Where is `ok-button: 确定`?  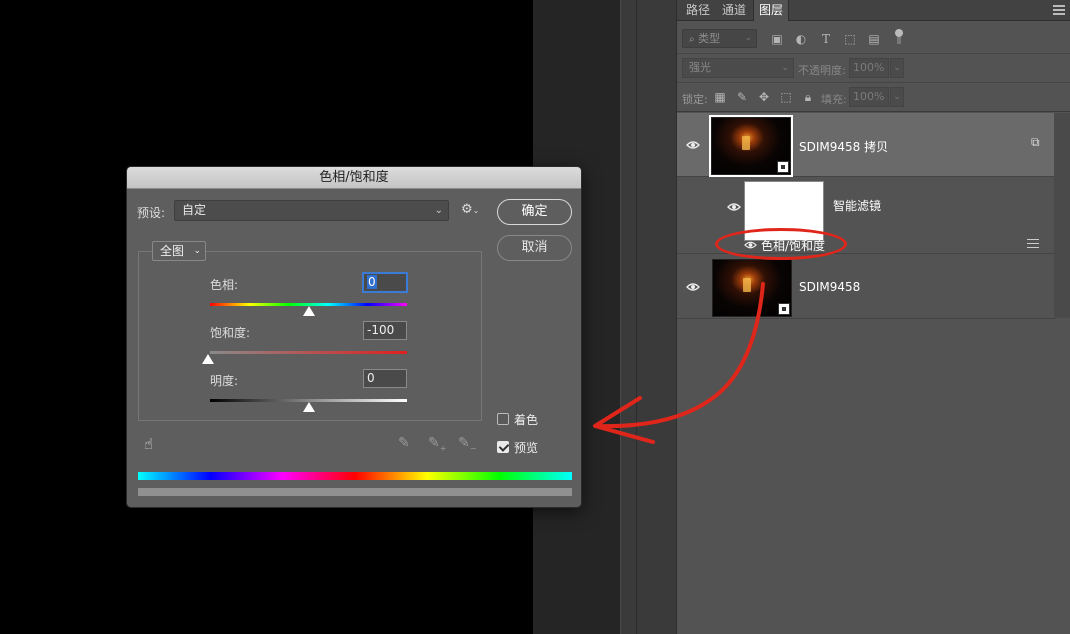 ok-button: 确定 is located at coordinates (534, 212).